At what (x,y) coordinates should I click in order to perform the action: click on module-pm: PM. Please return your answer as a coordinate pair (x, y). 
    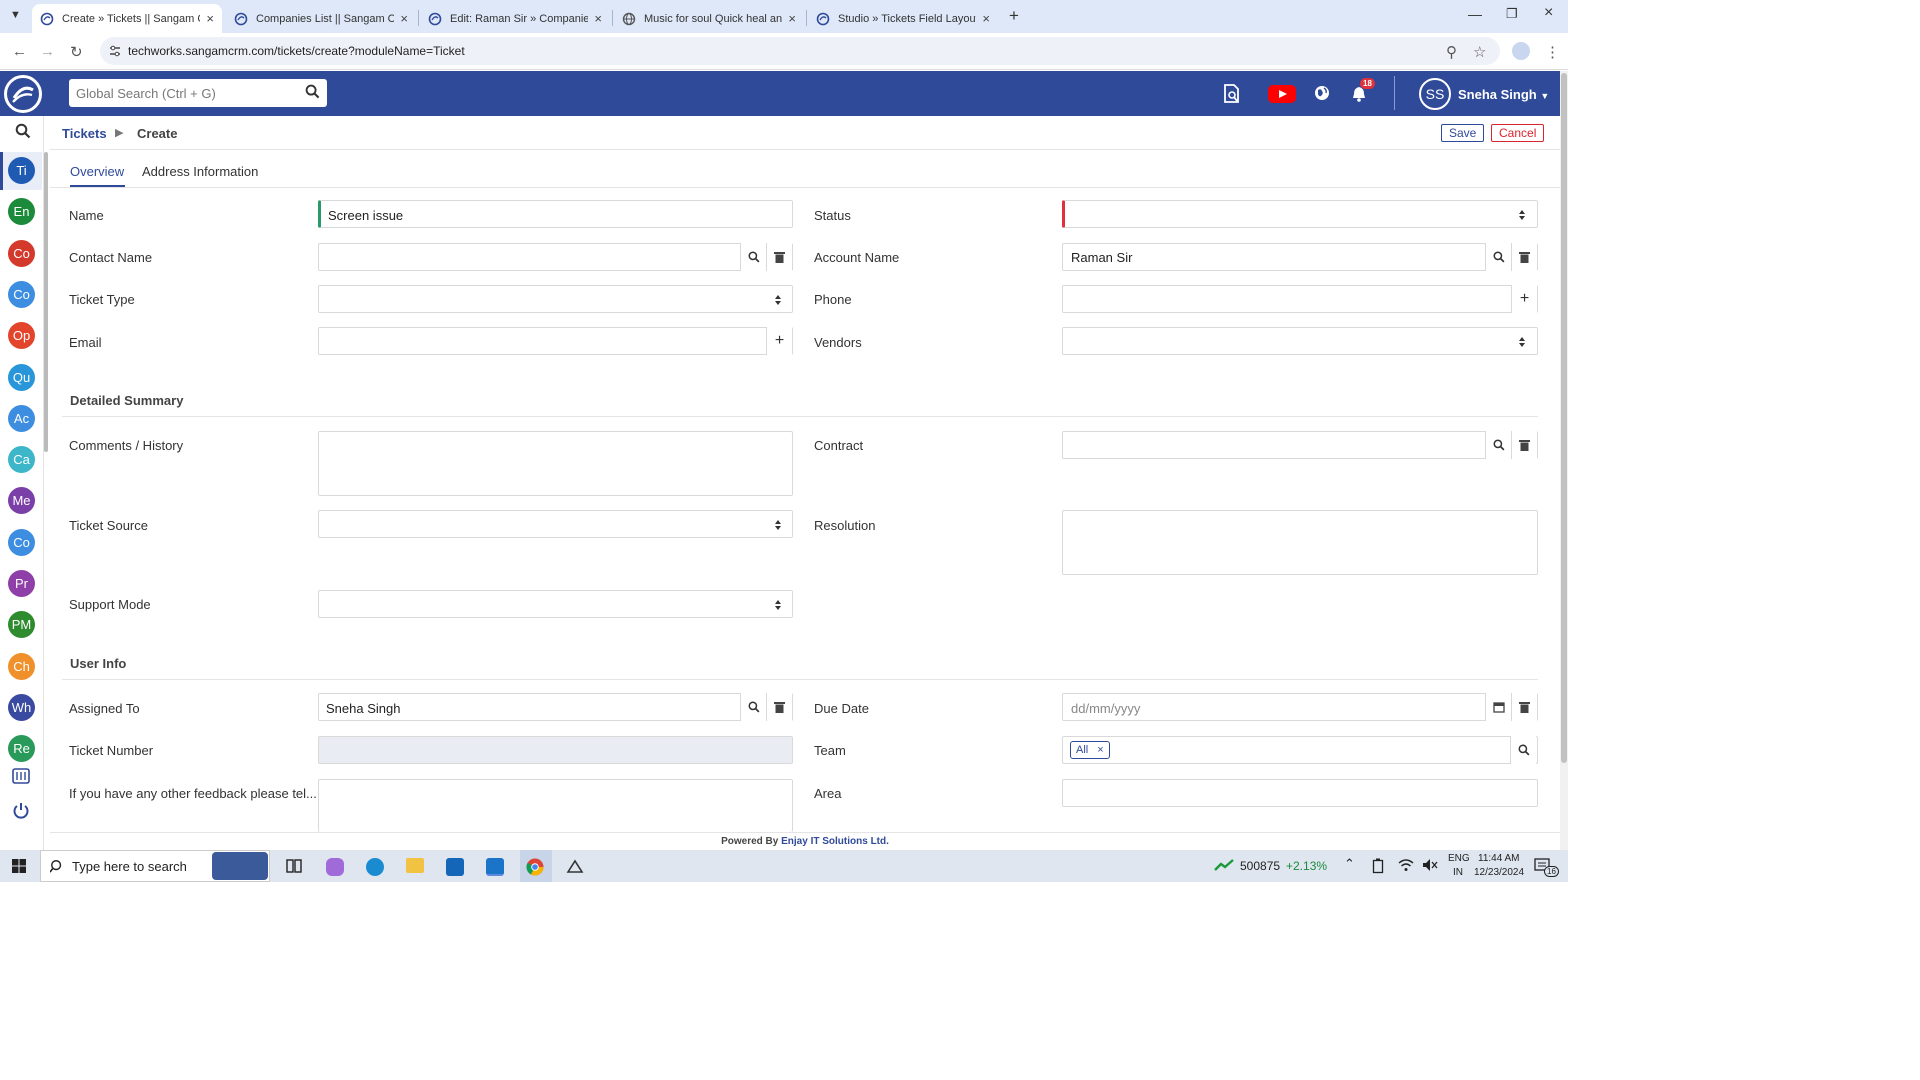
    Looking at the image, I should click on (21, 624).